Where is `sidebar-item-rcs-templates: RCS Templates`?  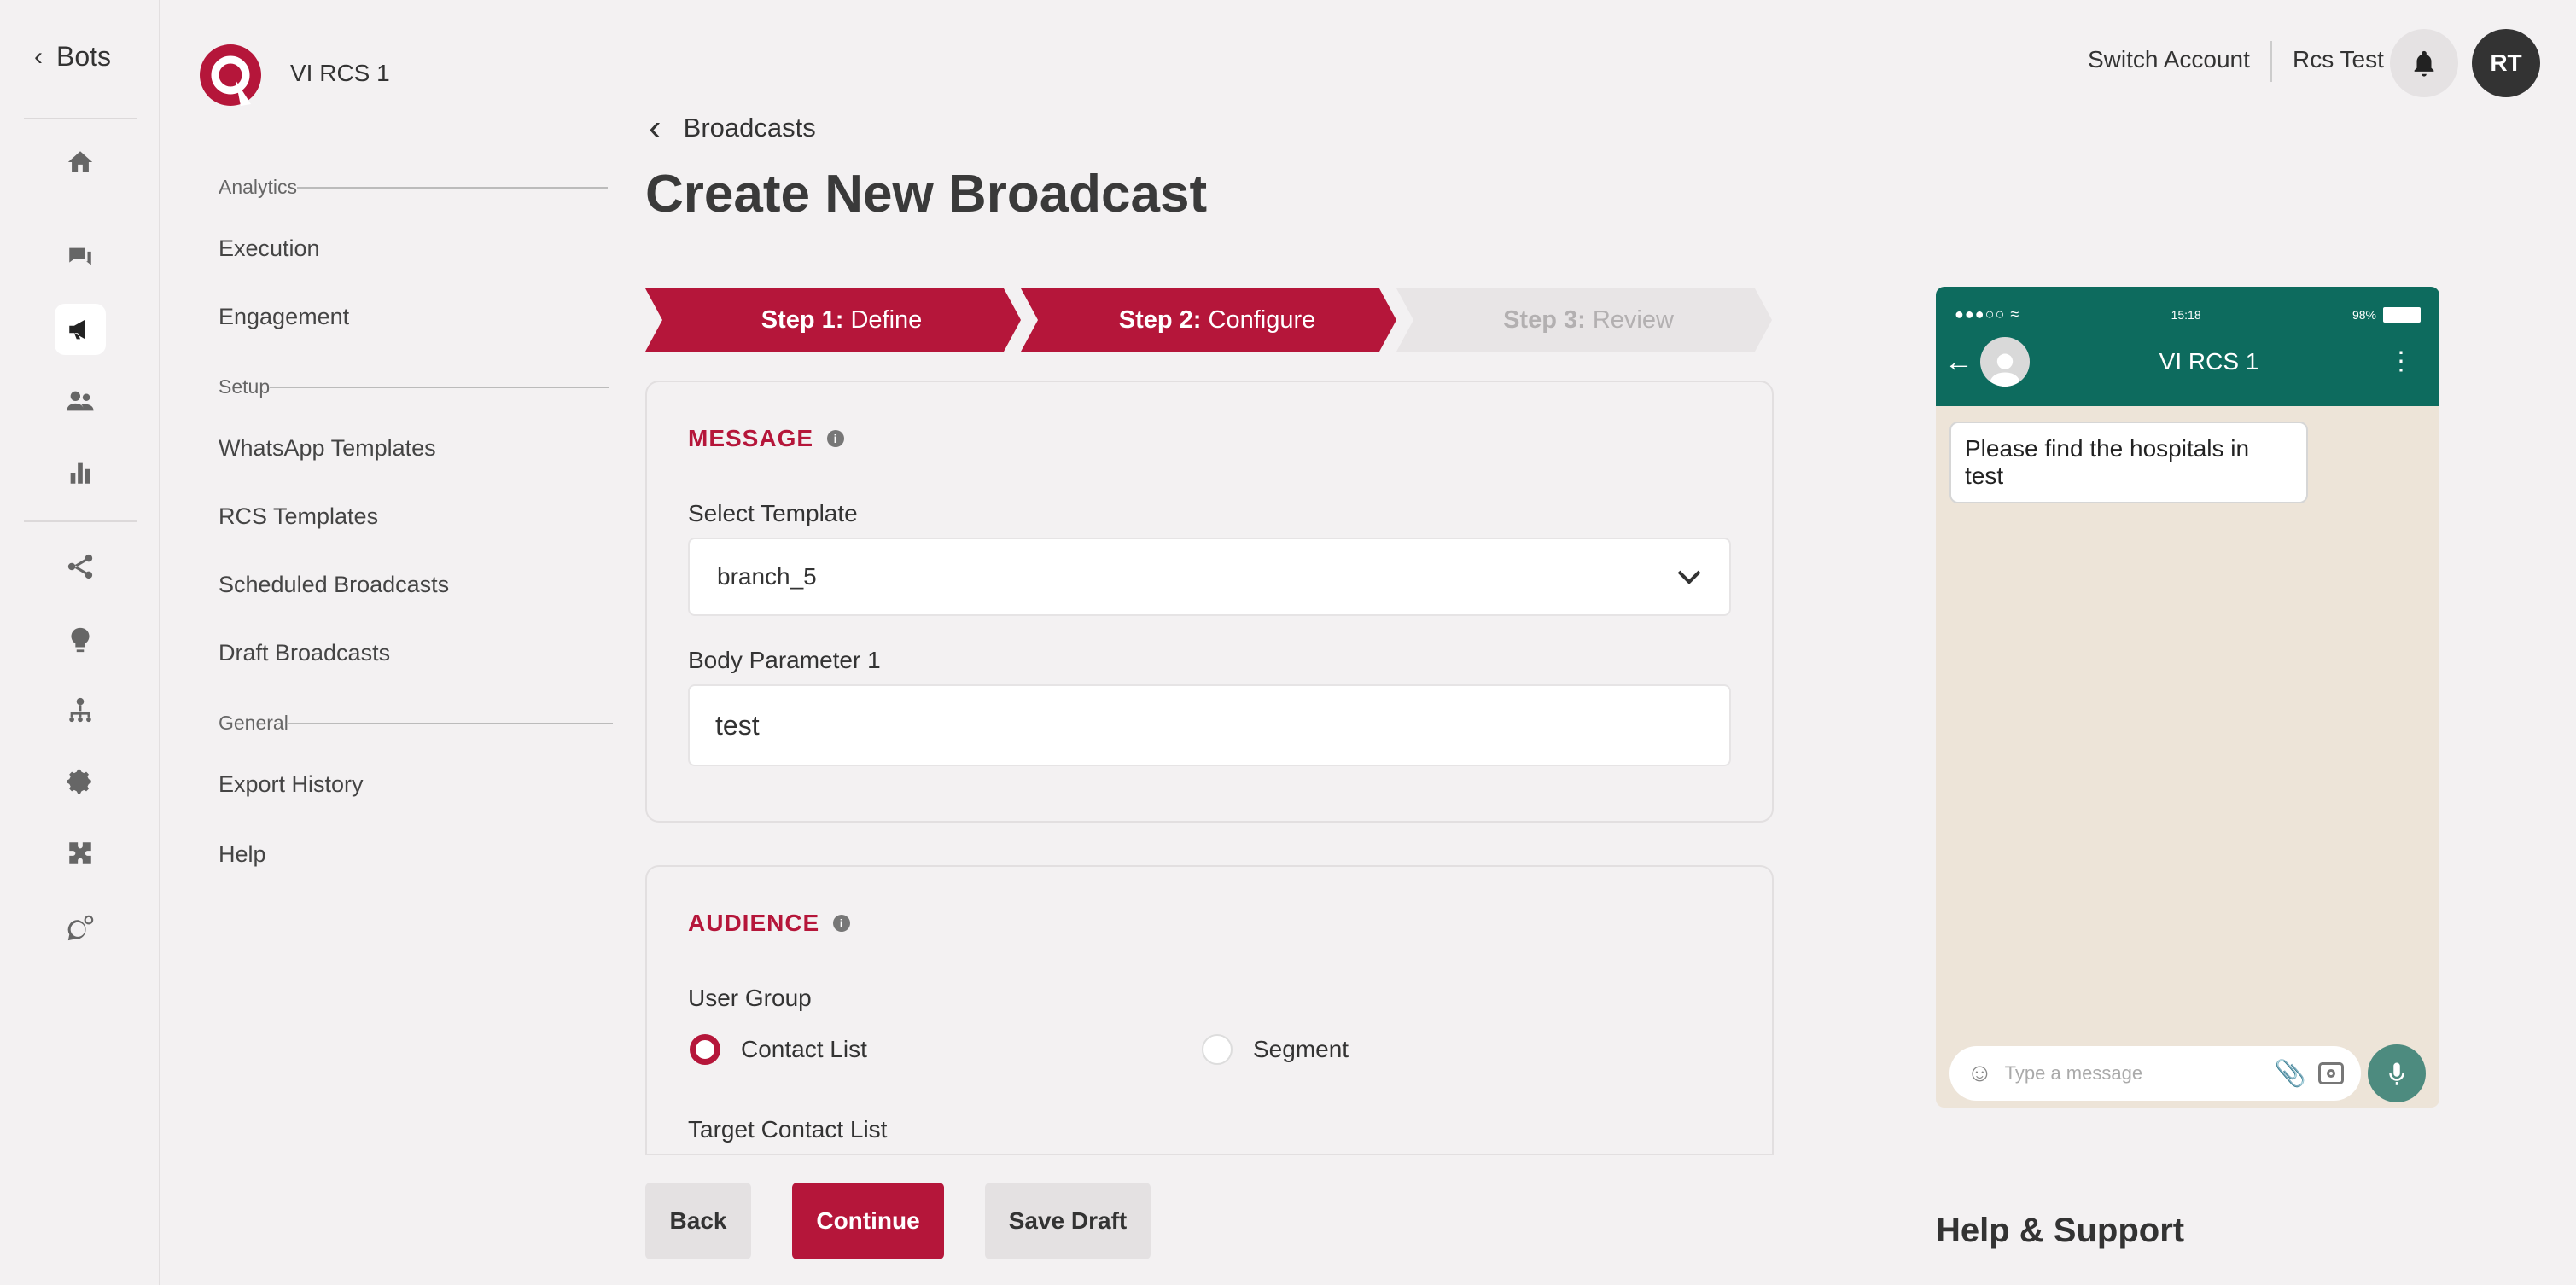 sidebar-item-rcs-templates: RCS Templates is located at coordinates (298, 516).